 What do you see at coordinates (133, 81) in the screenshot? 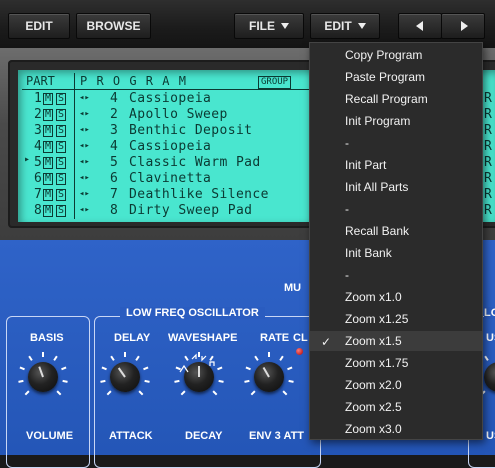
I see `program-header: P R O G R A M` at bounding box center [133, 81].